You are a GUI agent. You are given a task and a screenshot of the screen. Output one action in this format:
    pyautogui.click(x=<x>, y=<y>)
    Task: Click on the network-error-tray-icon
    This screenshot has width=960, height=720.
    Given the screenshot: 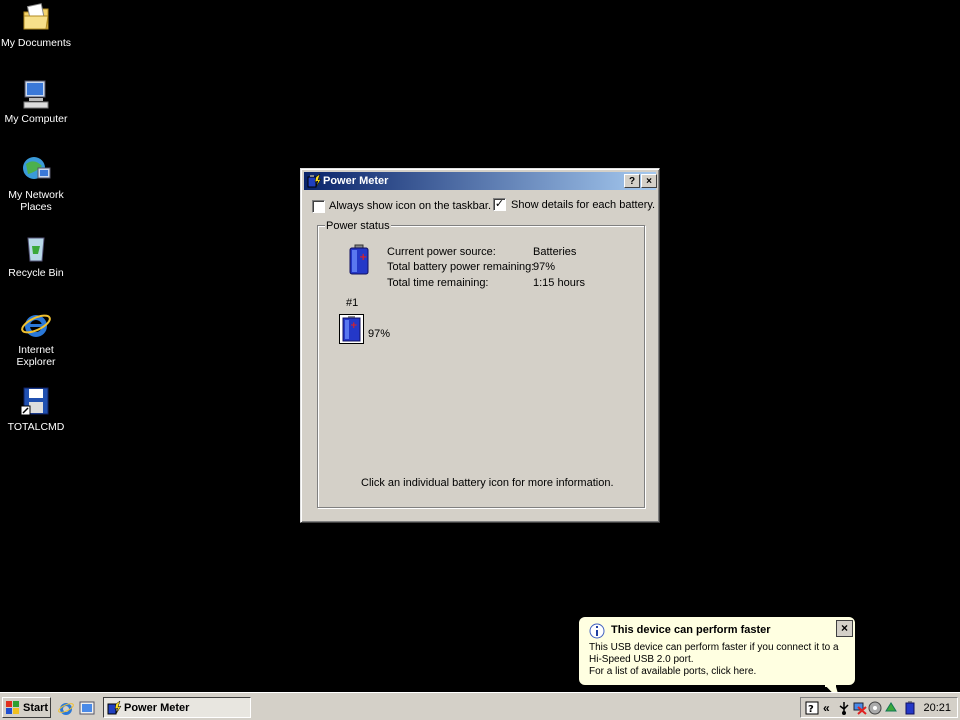 What is the action you would take?
    pyautogui.click(x=860, y=708)
    